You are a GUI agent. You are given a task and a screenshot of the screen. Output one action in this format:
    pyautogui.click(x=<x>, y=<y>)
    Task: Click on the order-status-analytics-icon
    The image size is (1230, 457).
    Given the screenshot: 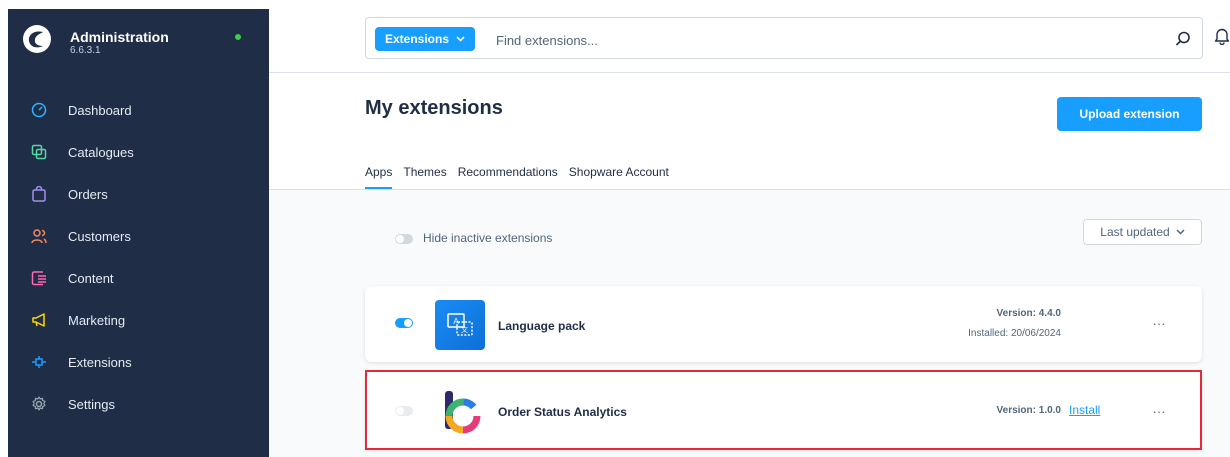 What is the action you would take?
    pyautogui.click(x=460, y=411)
    